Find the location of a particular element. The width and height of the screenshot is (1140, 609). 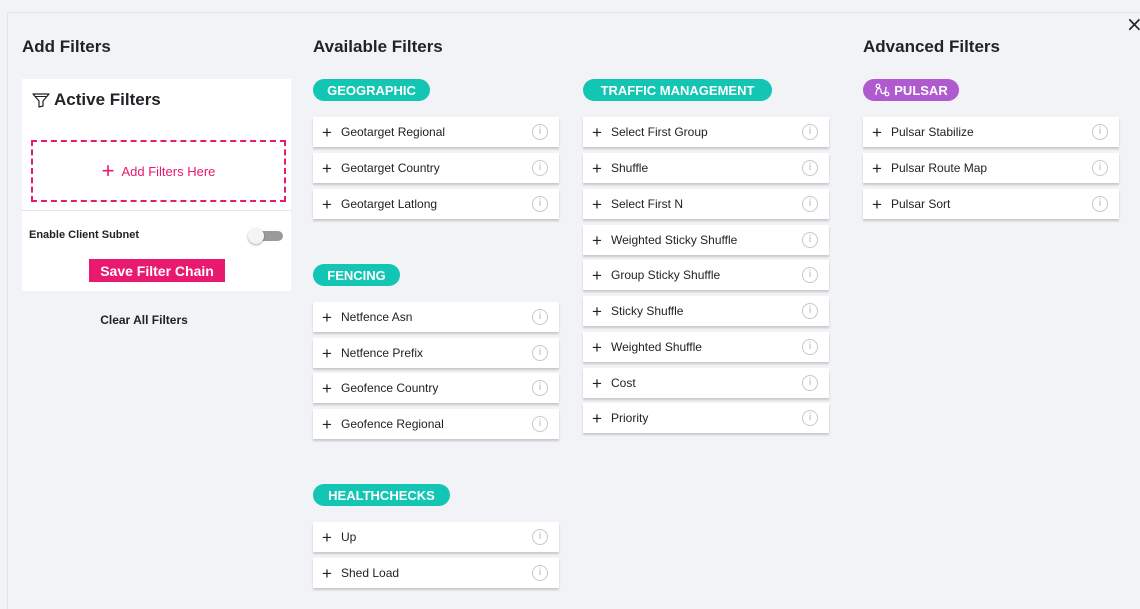

category-label: FENCING is located at coordinates (356, 275).